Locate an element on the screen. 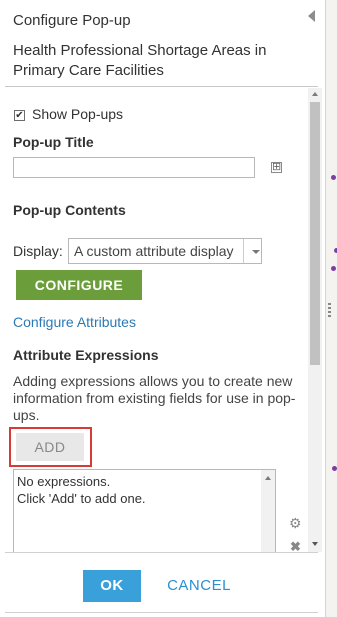 The image size is (337, 617). expressions-empty-text: No expressions. Click 'Add' to add one. is located at coordinates (81, 490).